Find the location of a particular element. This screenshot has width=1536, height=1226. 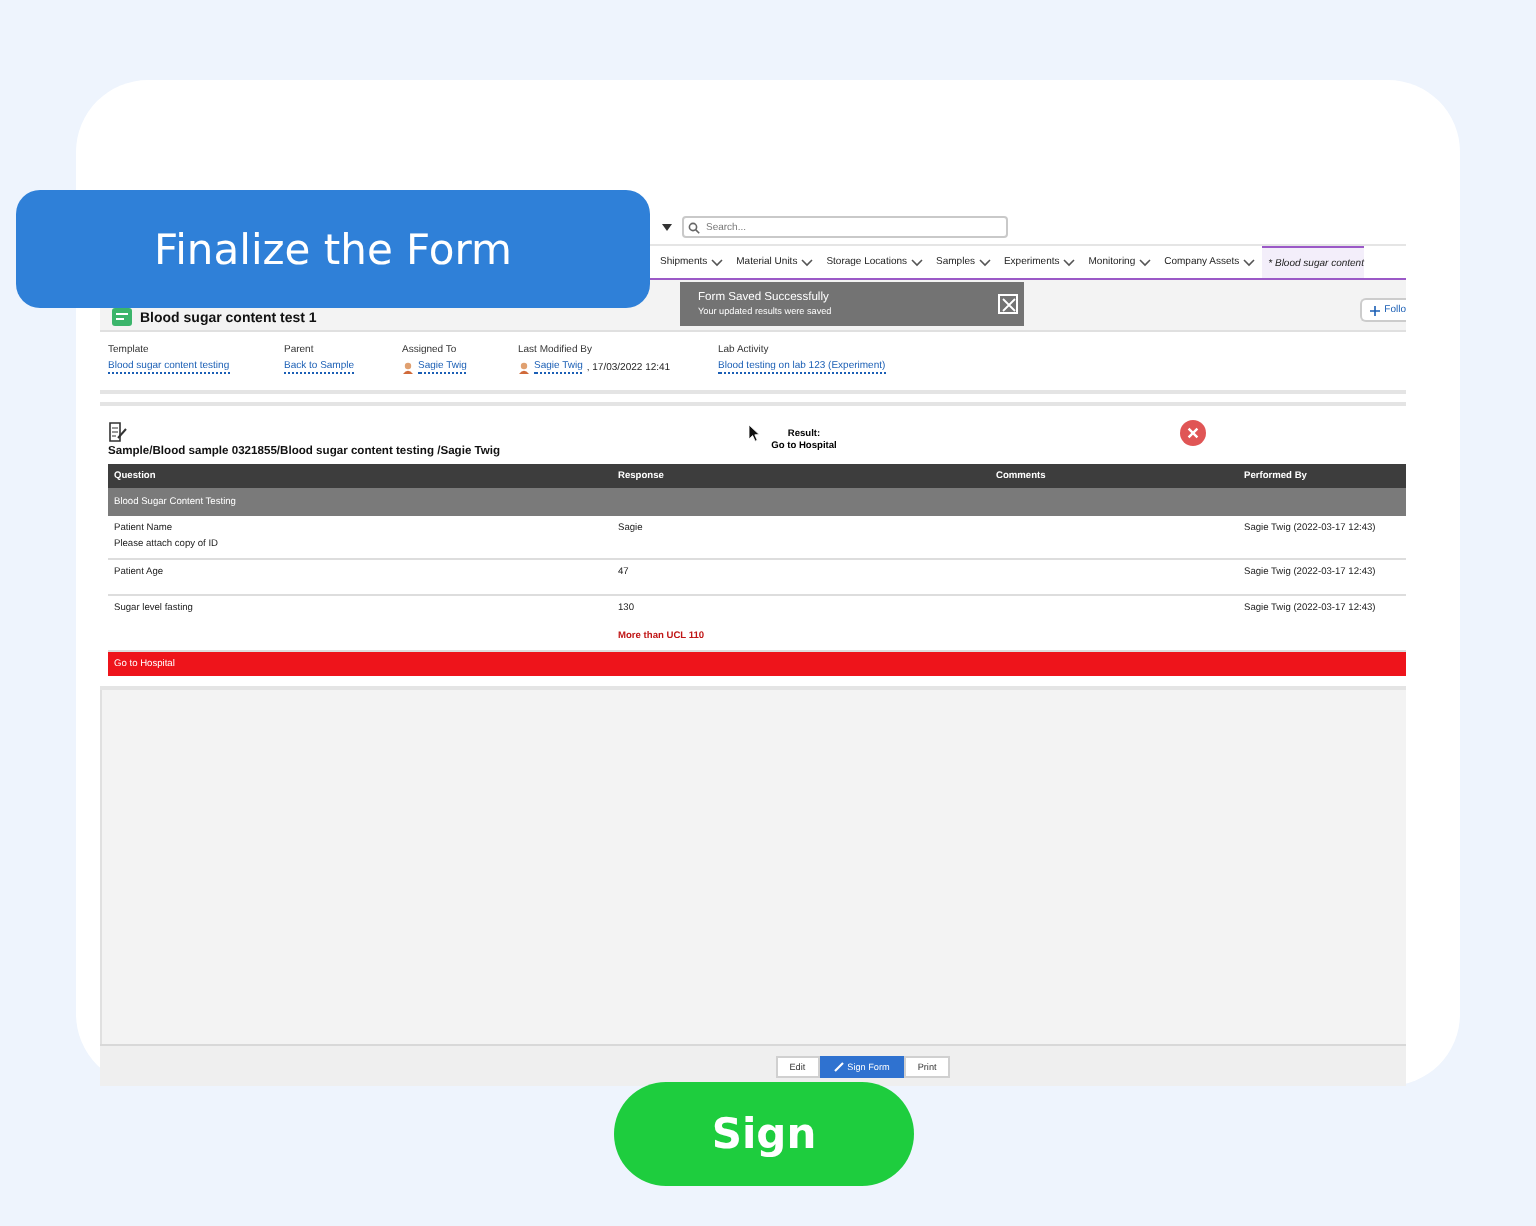

close-button is located at coordinates (1008, 304).